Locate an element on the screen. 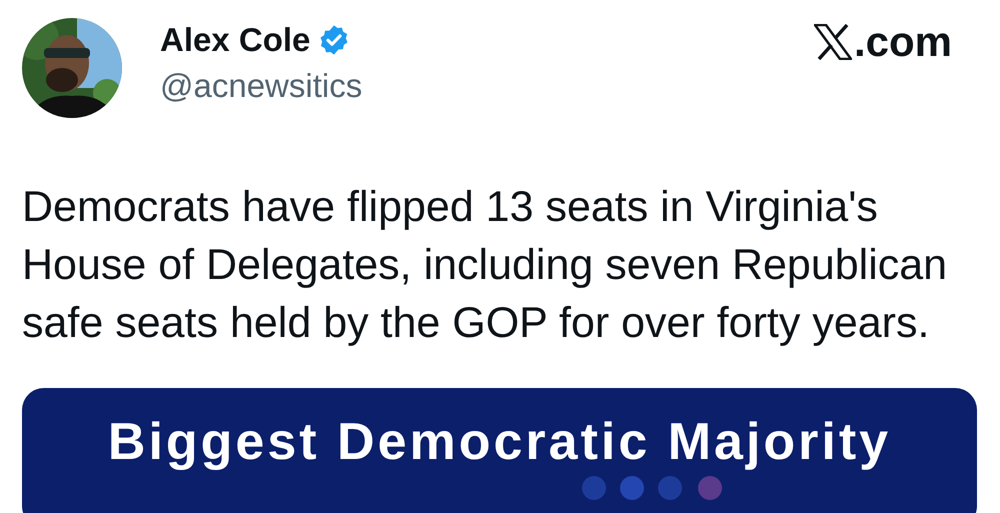  x-logo-icon is located at coordinates (833, 42).